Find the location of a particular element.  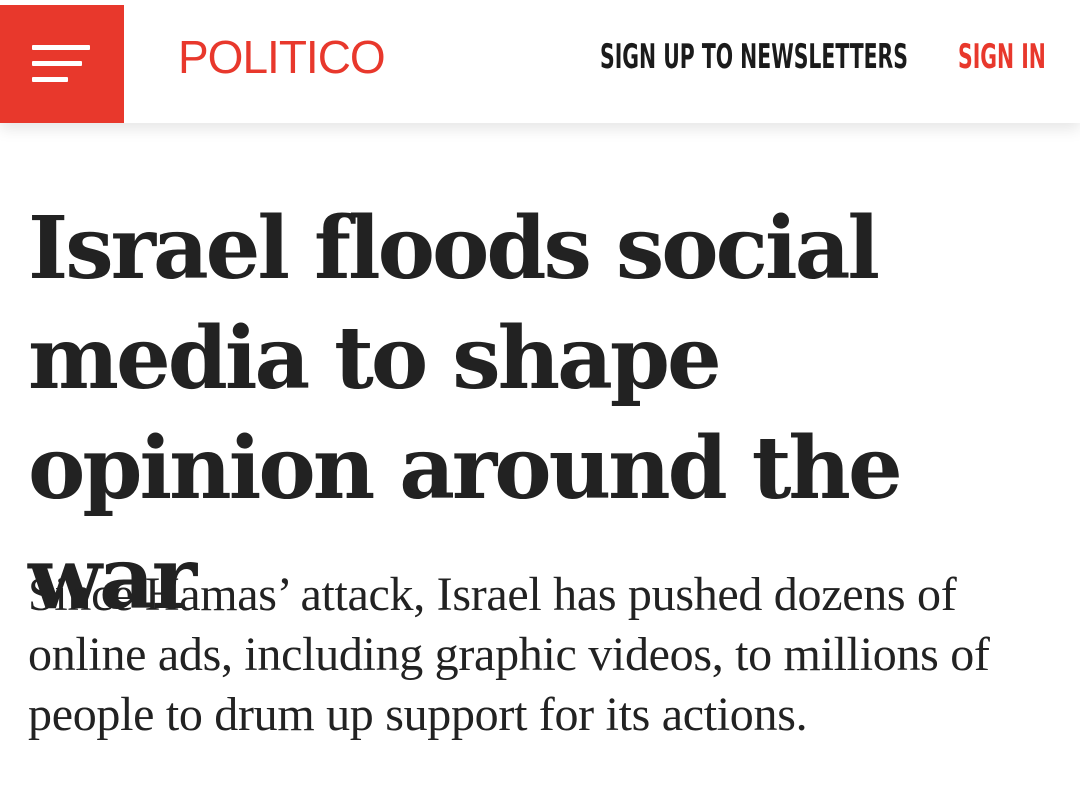

newsletters-link: SIGN UP TO NEWSLETTERS is located at coordinates (754, 57).